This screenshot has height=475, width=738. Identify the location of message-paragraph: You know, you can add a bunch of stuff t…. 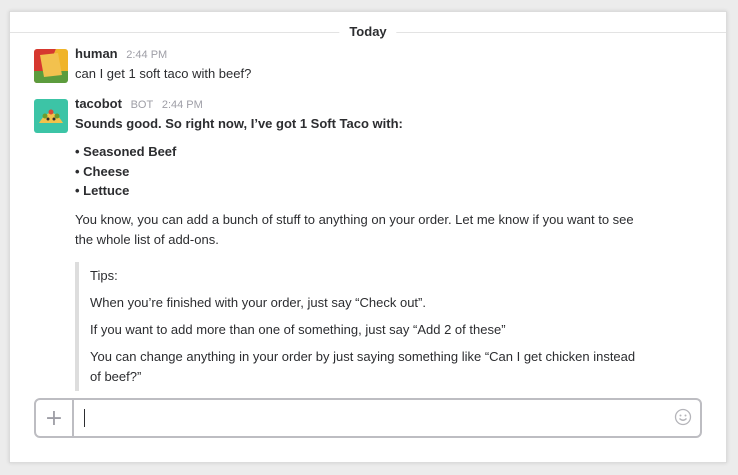
(354, 229).